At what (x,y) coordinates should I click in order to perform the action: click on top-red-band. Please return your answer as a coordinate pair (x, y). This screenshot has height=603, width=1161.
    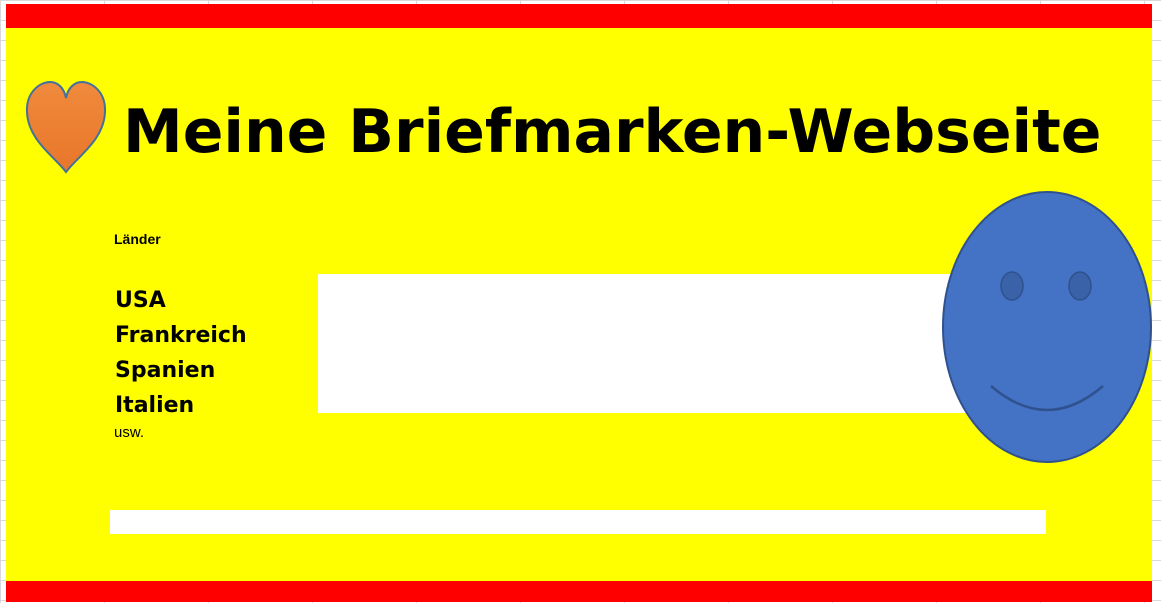
    Looking at the image, I should click on (579, 16).